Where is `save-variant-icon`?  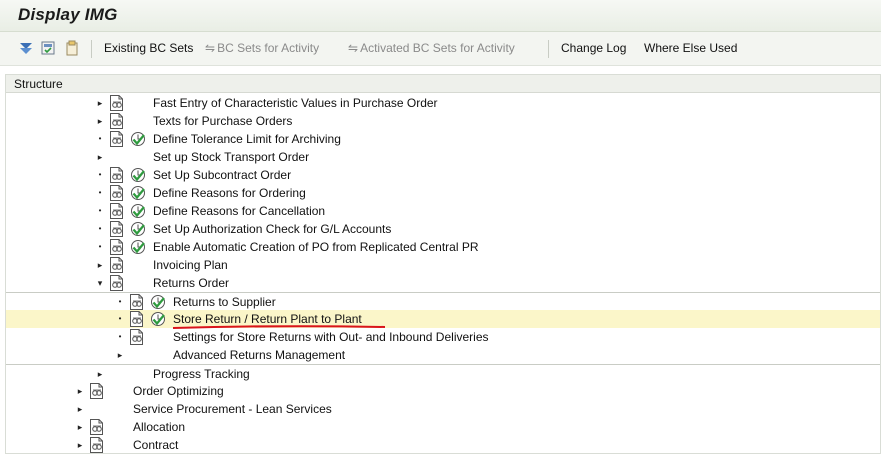
save-variant-icon is located at coordinates (48, 48).